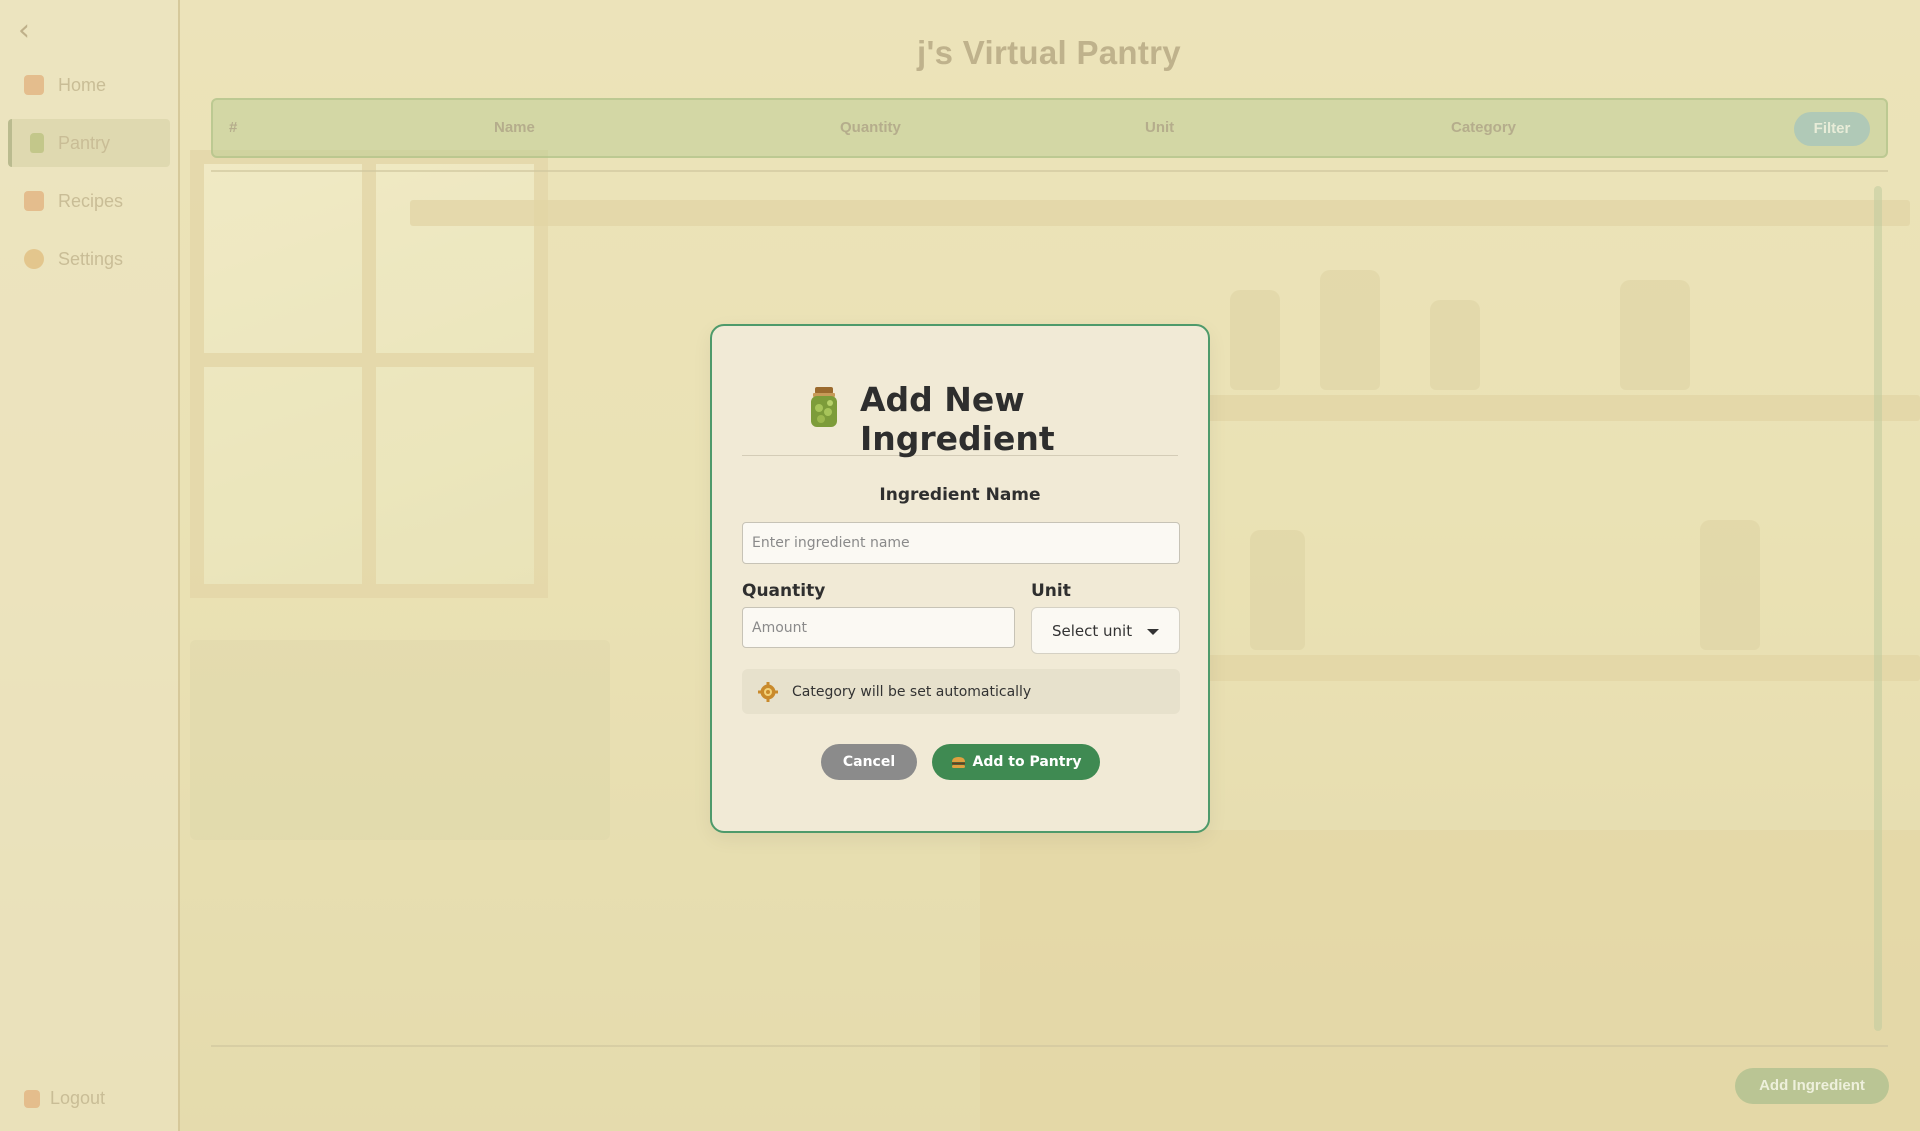 Image resolution: width=1920 pixels, height=1131 pixels. What do you see at coordinates (1483, 128) in the screenshot?
I see `column-header-category: Category` at bounding box center [1483, 128].